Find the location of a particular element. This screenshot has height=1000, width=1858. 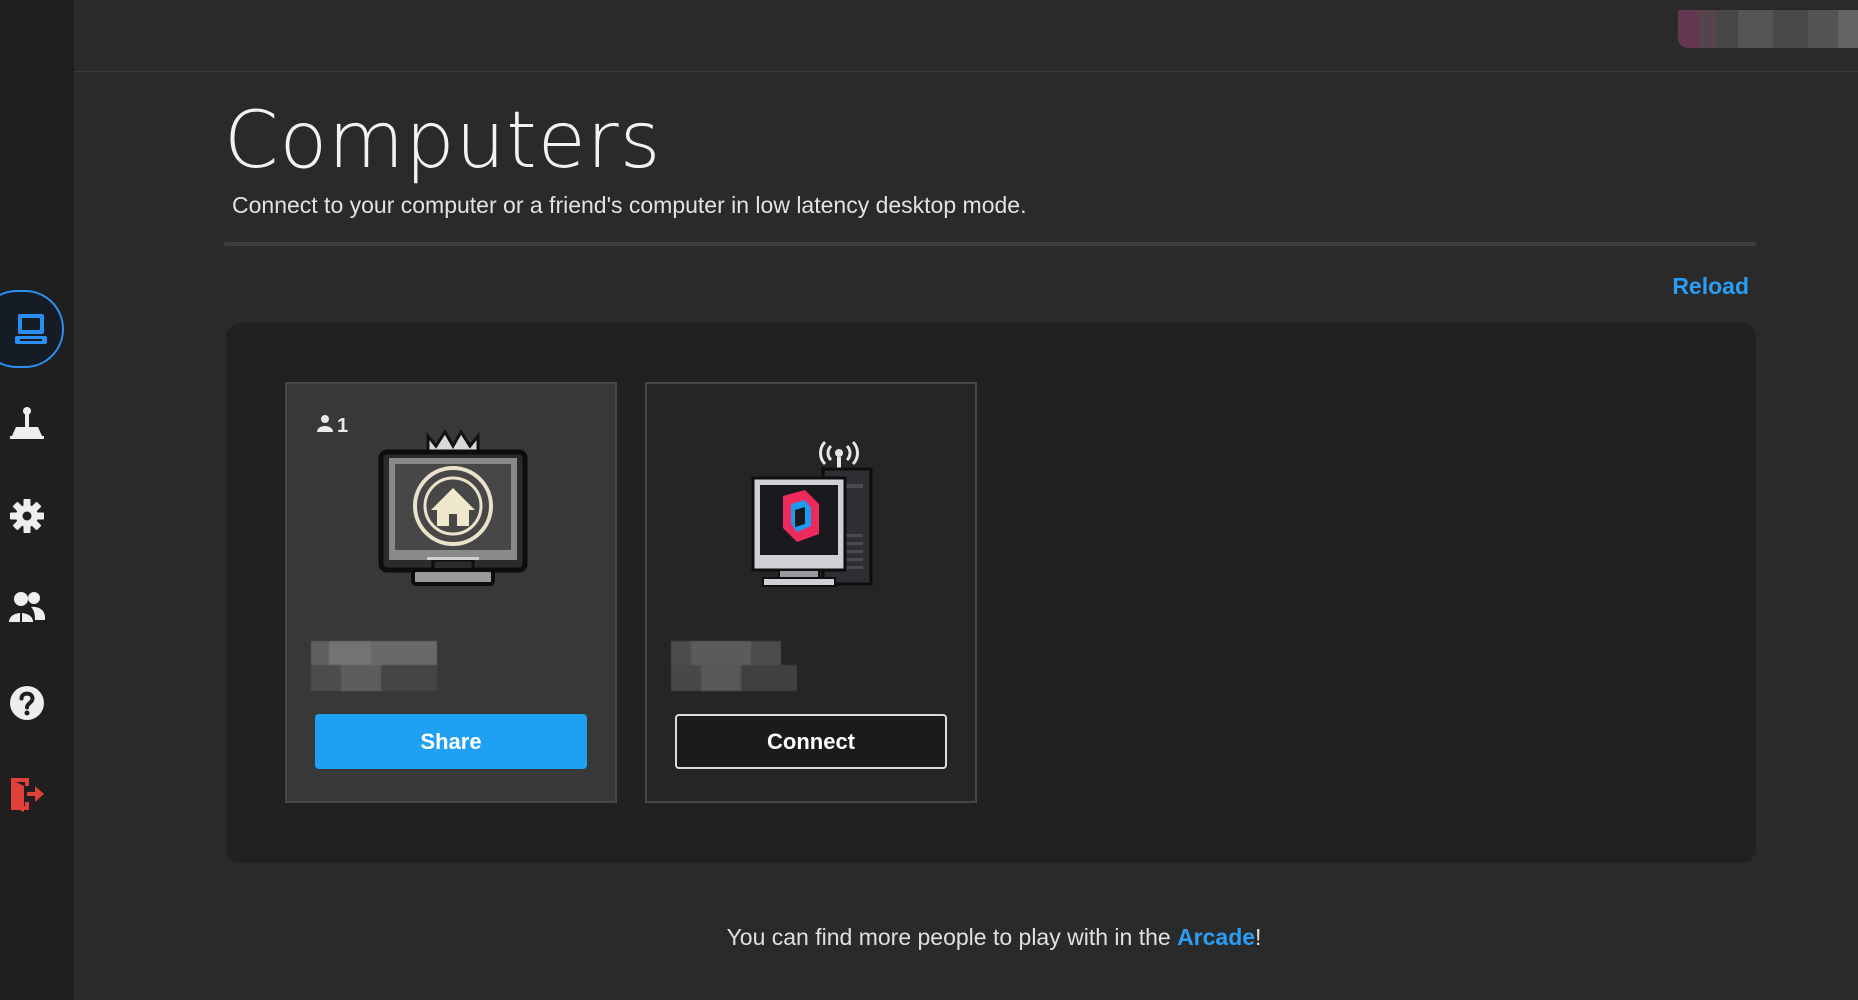

sidebar is located at coordinates (37, 500).